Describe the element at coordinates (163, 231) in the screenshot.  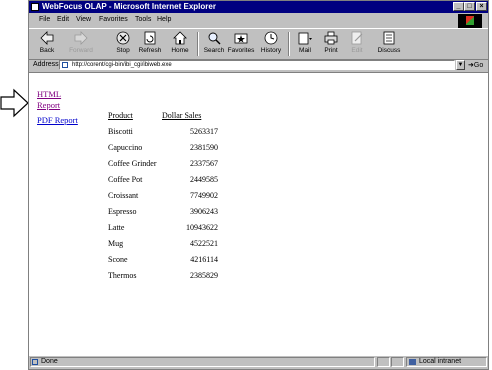
I see `table-row: Latte 10943622` at that location.